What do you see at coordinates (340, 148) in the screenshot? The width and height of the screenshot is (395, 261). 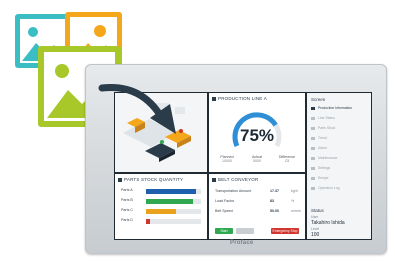 I see `sidebar-item: Alarm` at bounding box center [340, 148].